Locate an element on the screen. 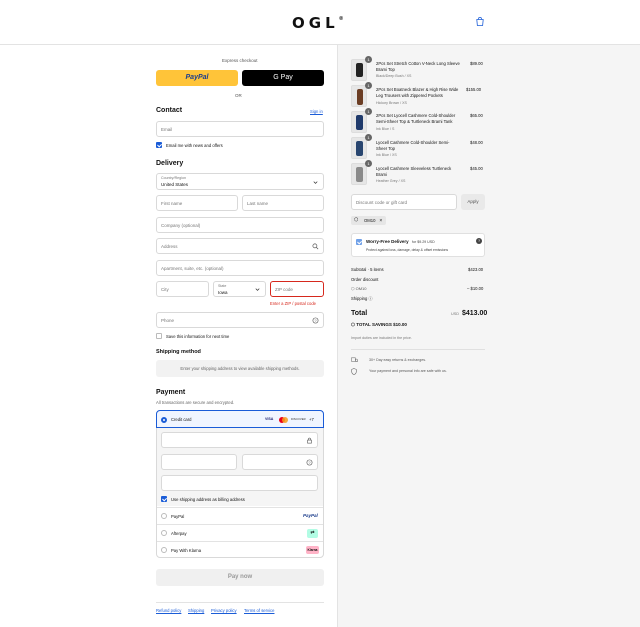 Image resolution: width=640 pixels, height=627 pixels. item-variant: Ink Blue / S is located at coordinates (385, 129).